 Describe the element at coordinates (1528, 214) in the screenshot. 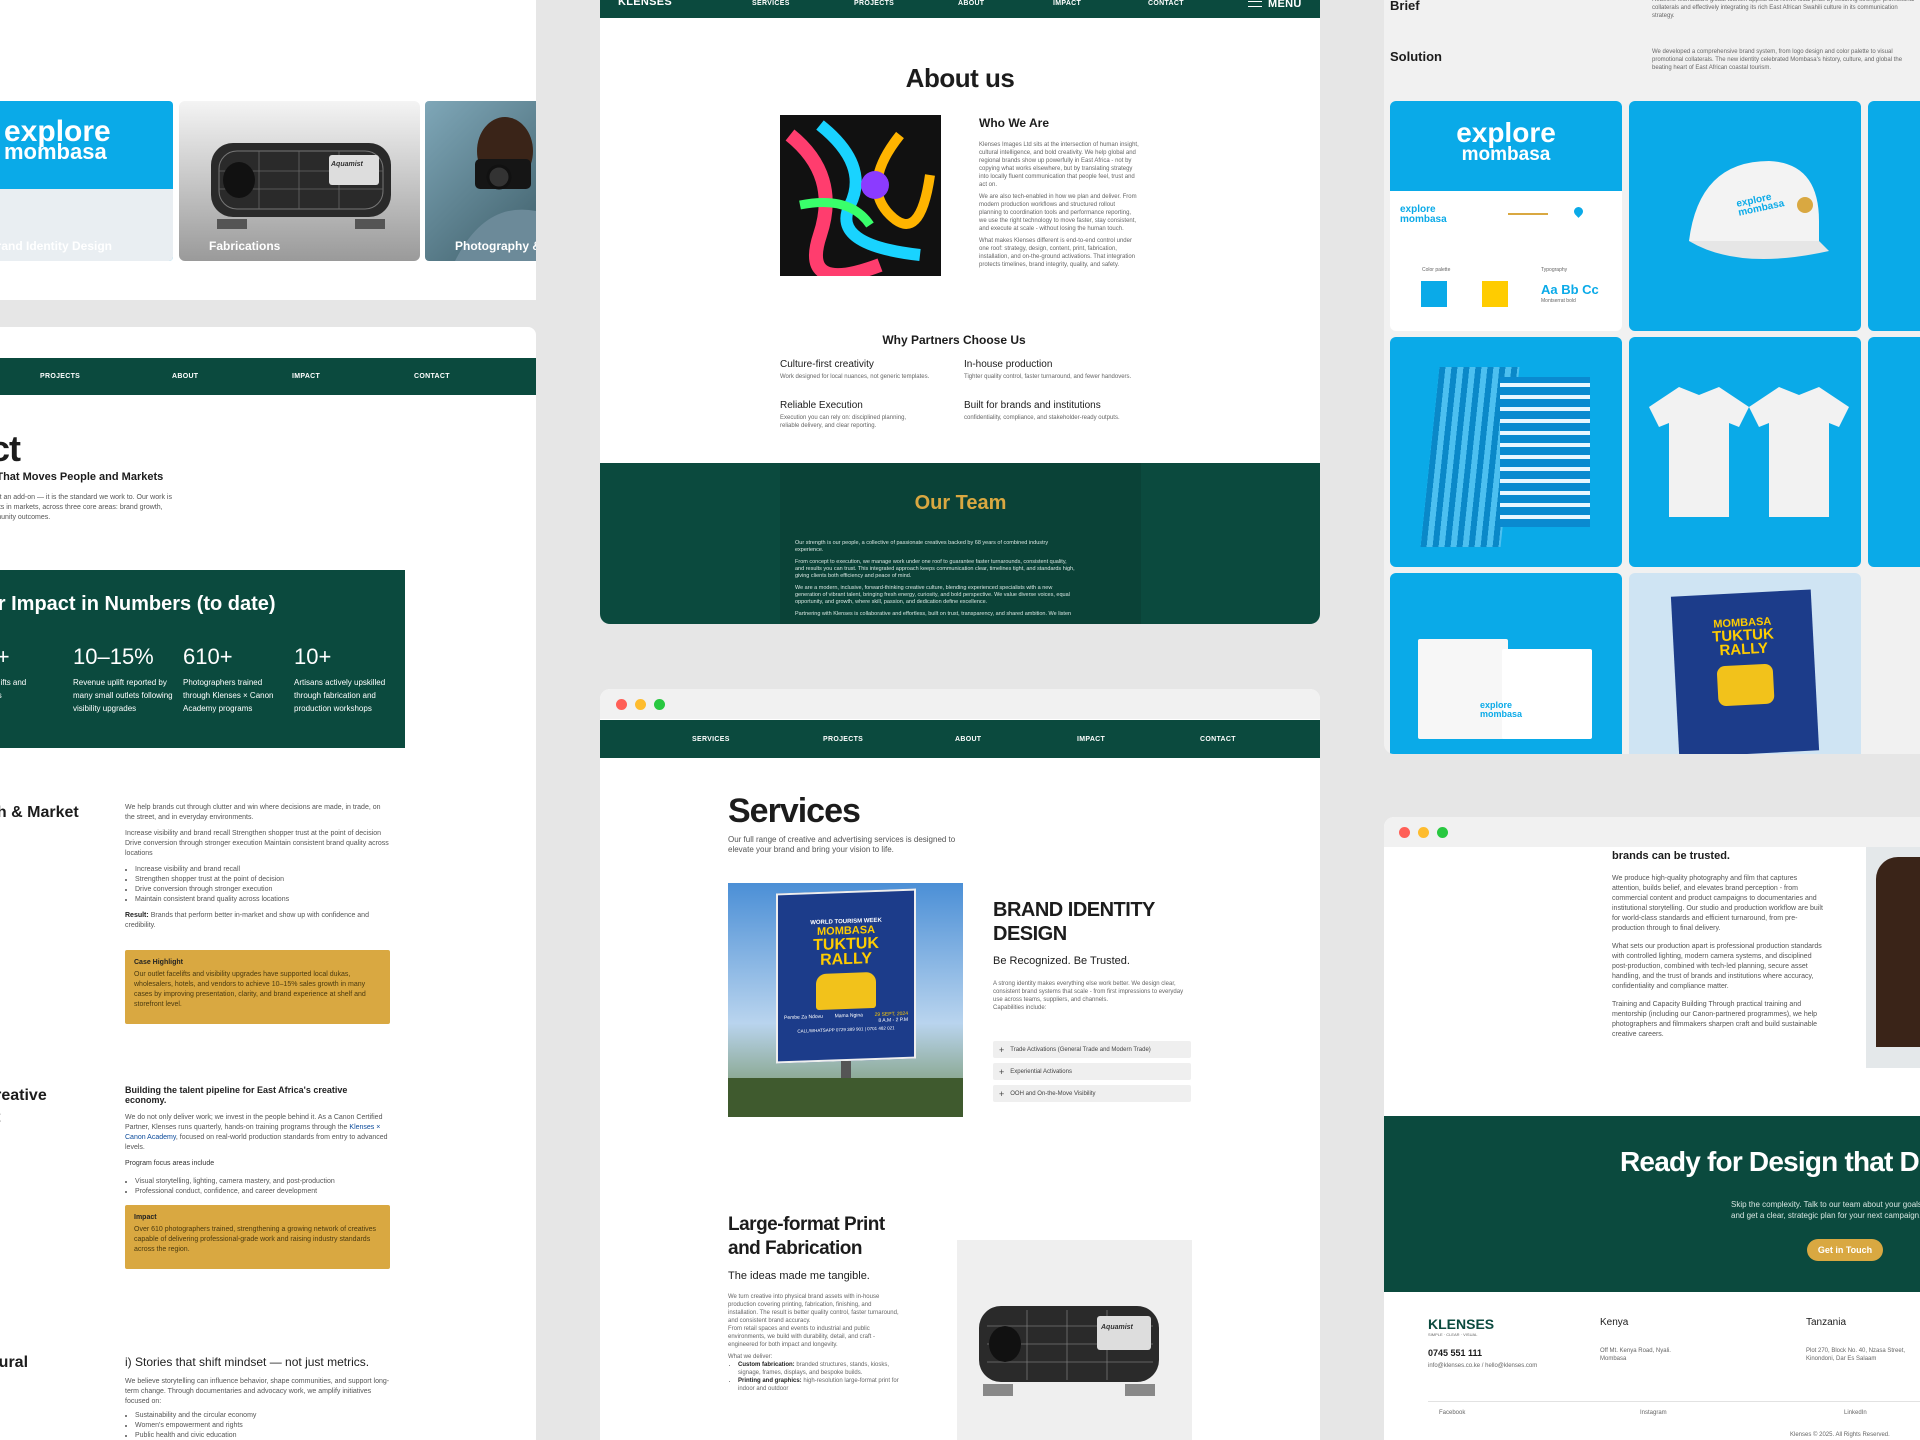

I see `arrow-icon` at that location.